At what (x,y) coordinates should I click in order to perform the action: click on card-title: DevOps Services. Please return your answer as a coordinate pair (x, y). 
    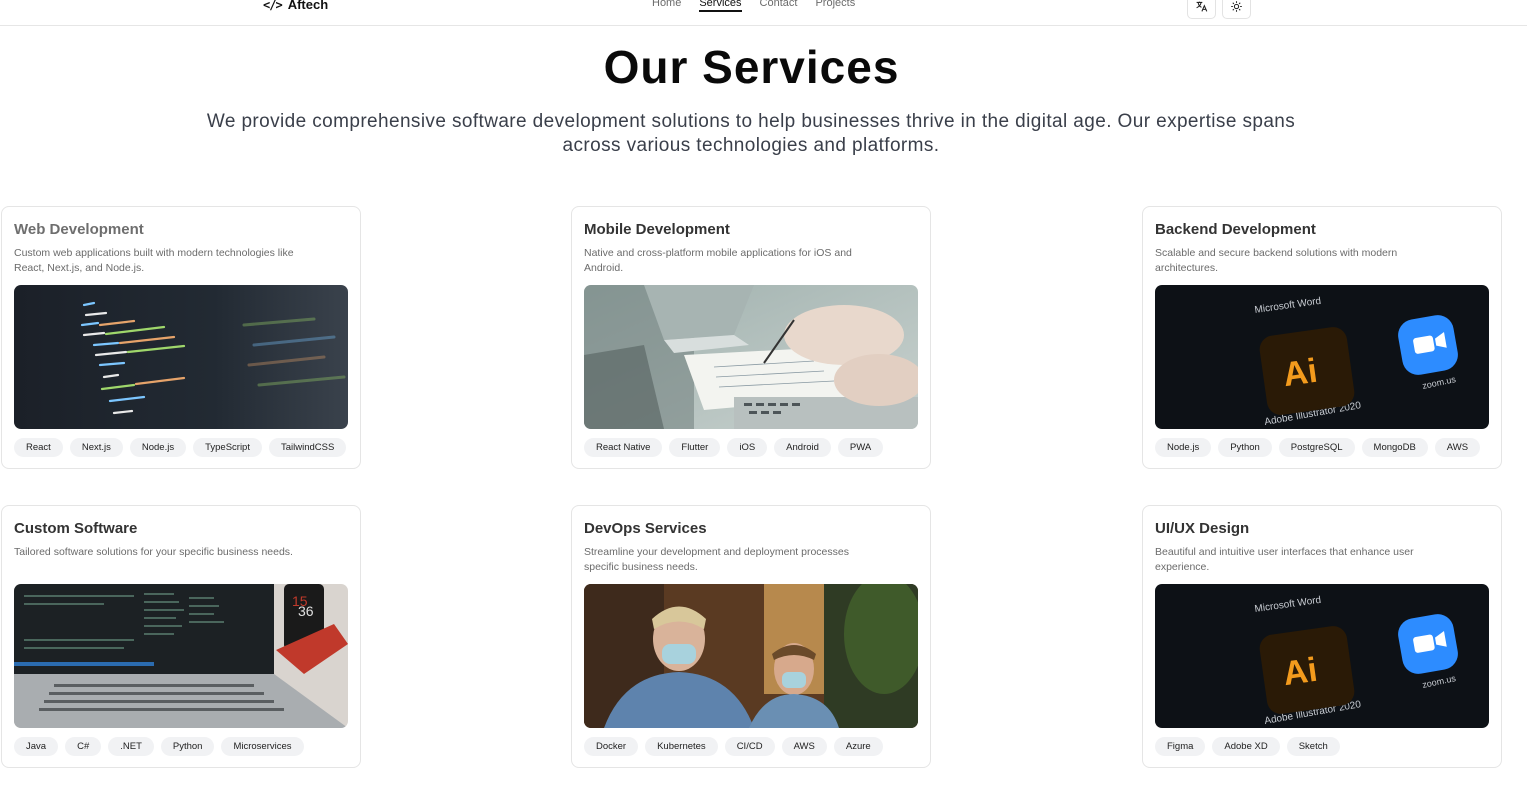
    Looking at the image, I should click on (645, 528).